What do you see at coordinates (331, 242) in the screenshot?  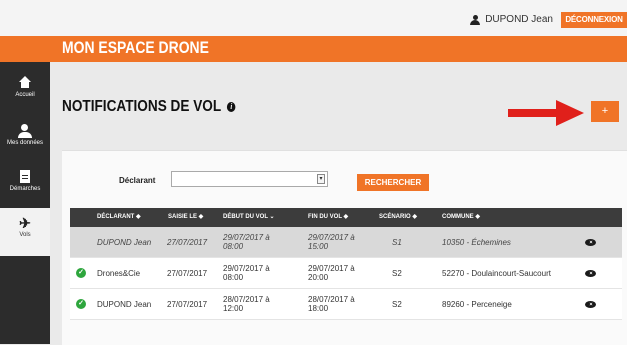 I see `cell-fin: 29/07/2017 à 15:00` at bounding box center [331, 242].